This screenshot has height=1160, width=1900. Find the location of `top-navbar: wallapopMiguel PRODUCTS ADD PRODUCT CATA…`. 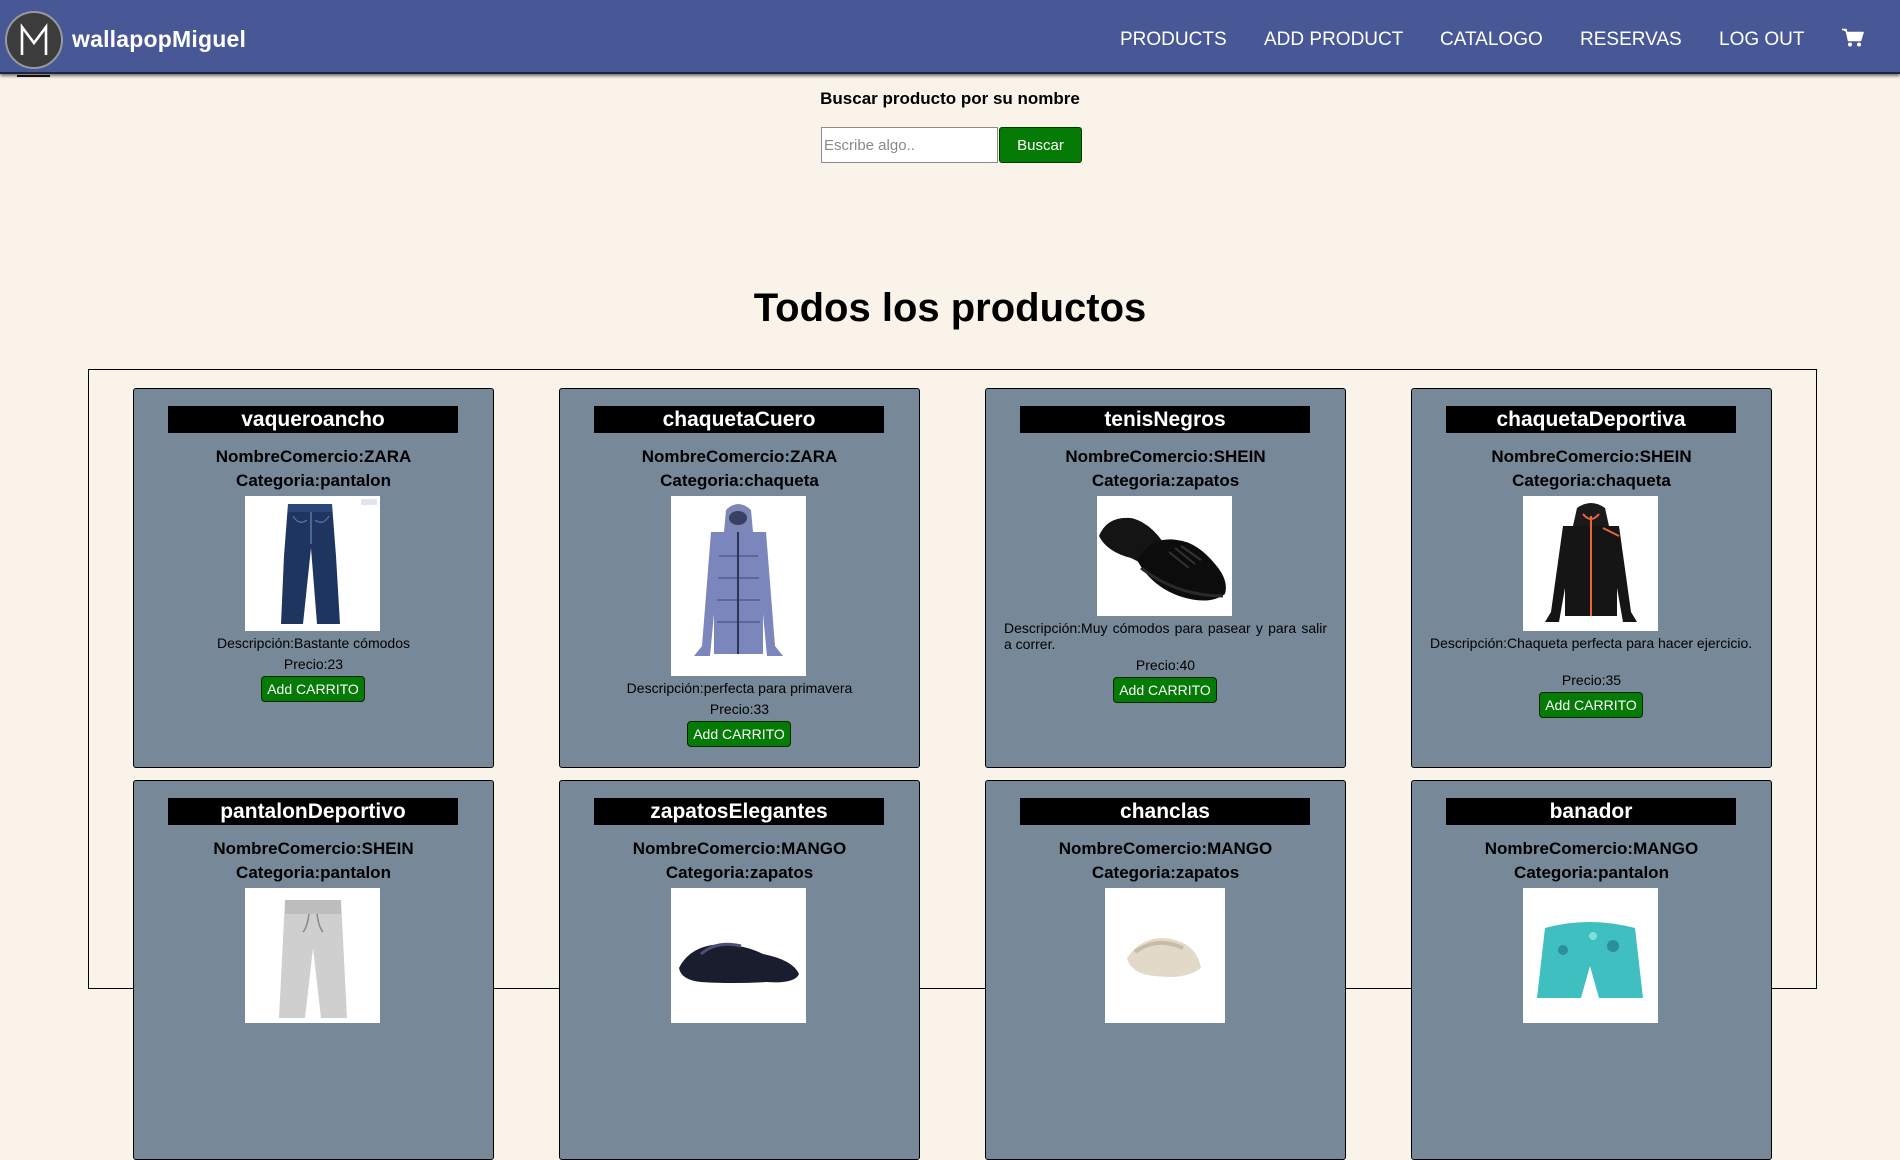

top-navbar: wallapopMiguel PRODUCTS ADD PRODUCT CATA… is located at coordinates (950, 37).